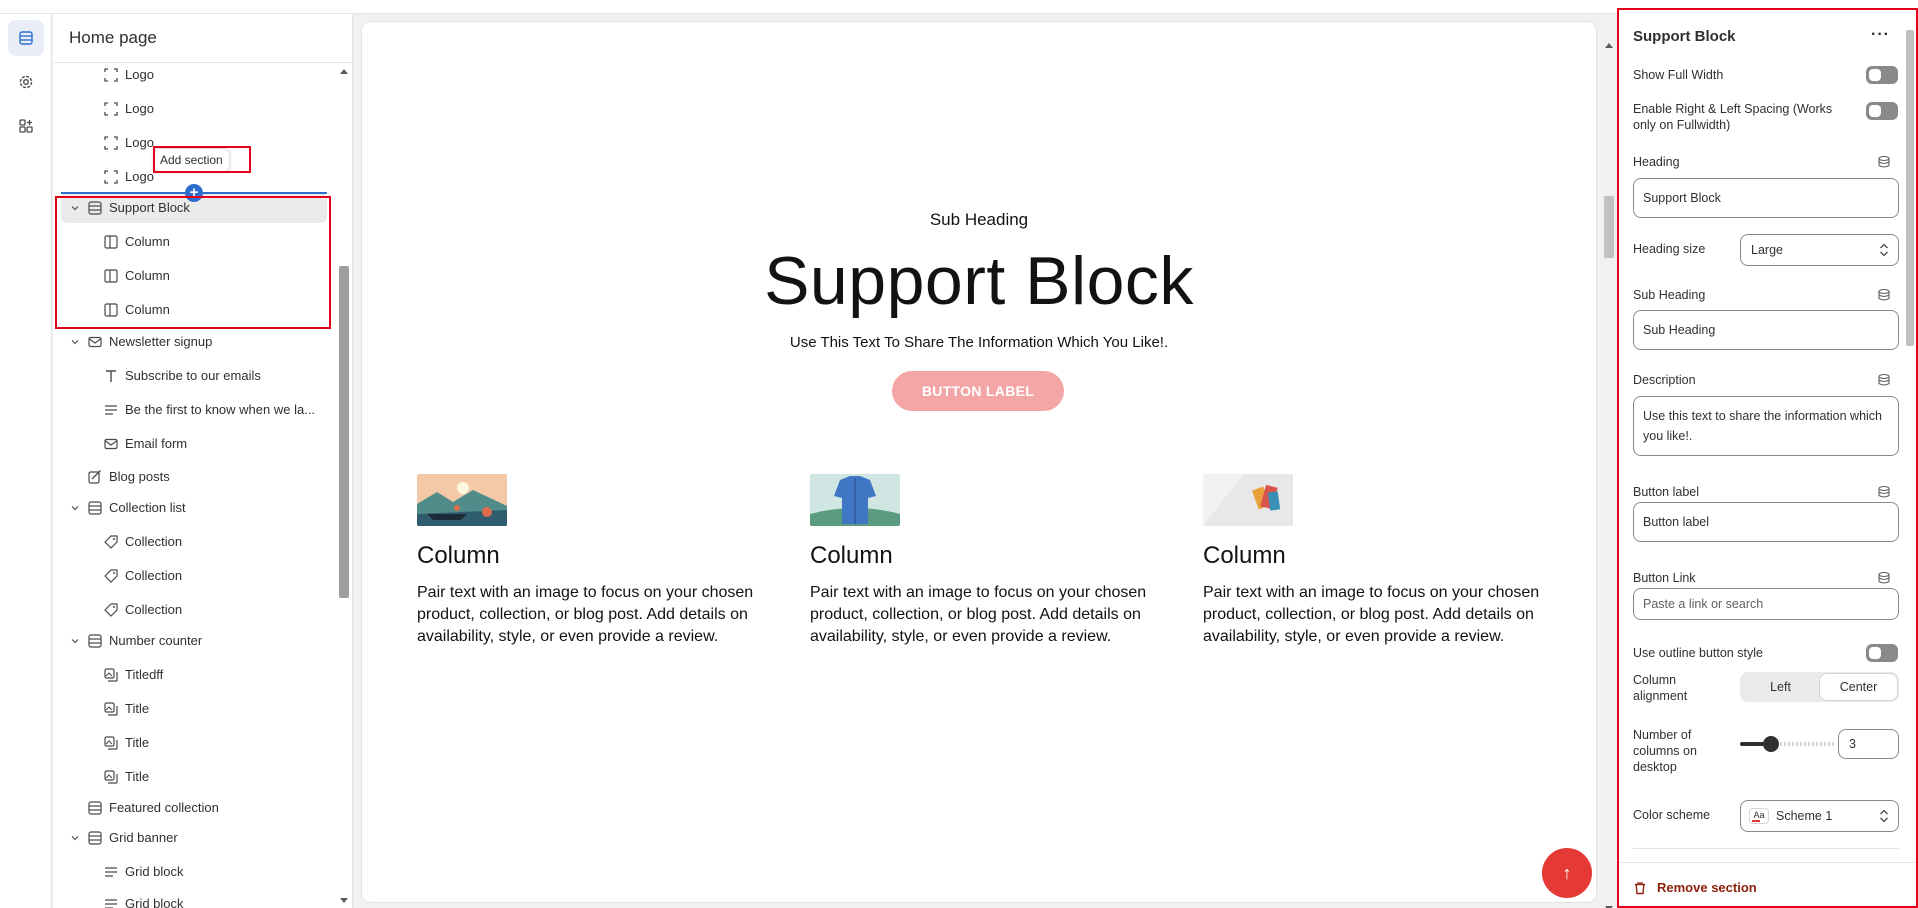 The height and width of the screenshot is (908, 1918). I want to click on sidebar-tree-item: Subscribe to our emails, so click(191, 376).